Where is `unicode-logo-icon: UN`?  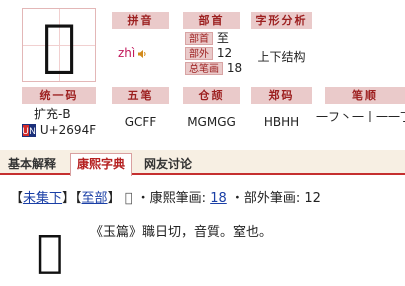 unicode-logo-icon: UN is located at coordinates (29, 130).